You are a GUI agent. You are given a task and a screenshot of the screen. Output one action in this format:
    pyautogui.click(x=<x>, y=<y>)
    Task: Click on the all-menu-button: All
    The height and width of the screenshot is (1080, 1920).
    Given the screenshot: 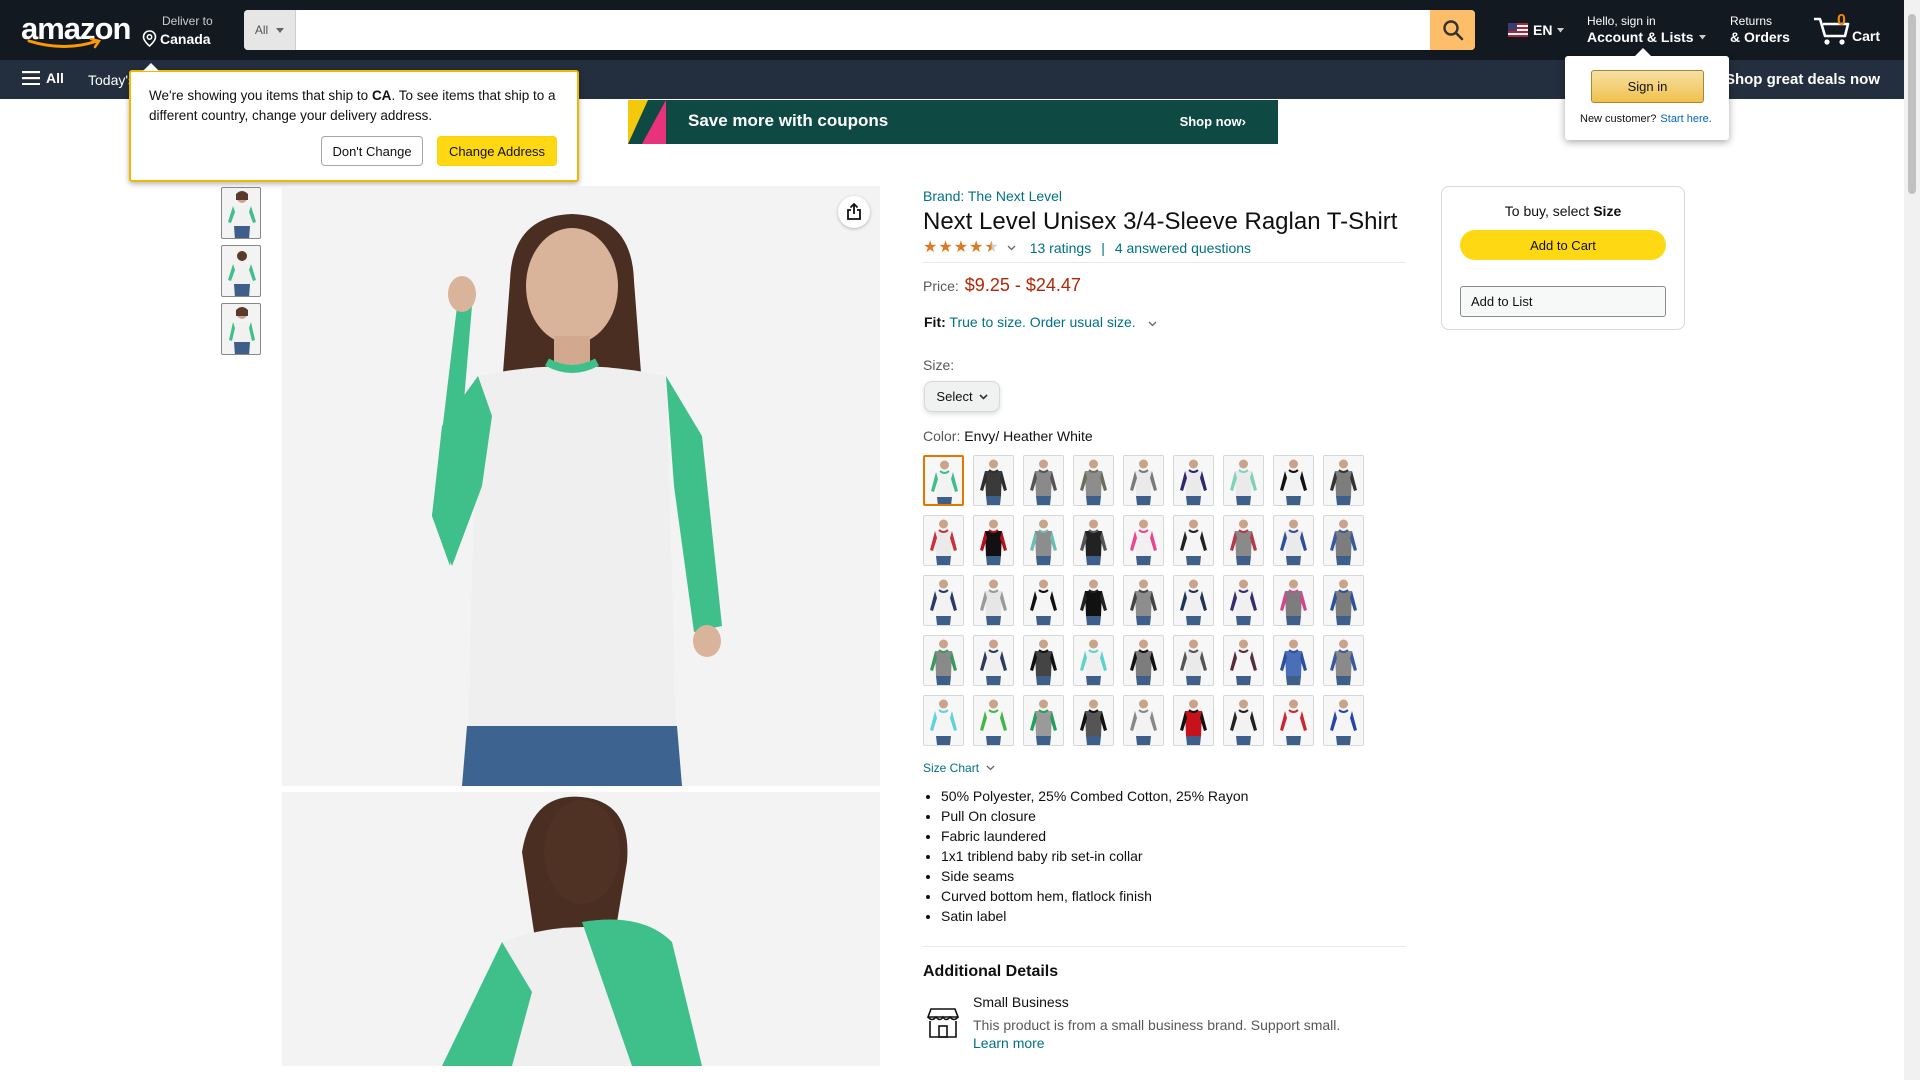 What is the action you would take?
    pyautogui.click(x=43, y=78)
    